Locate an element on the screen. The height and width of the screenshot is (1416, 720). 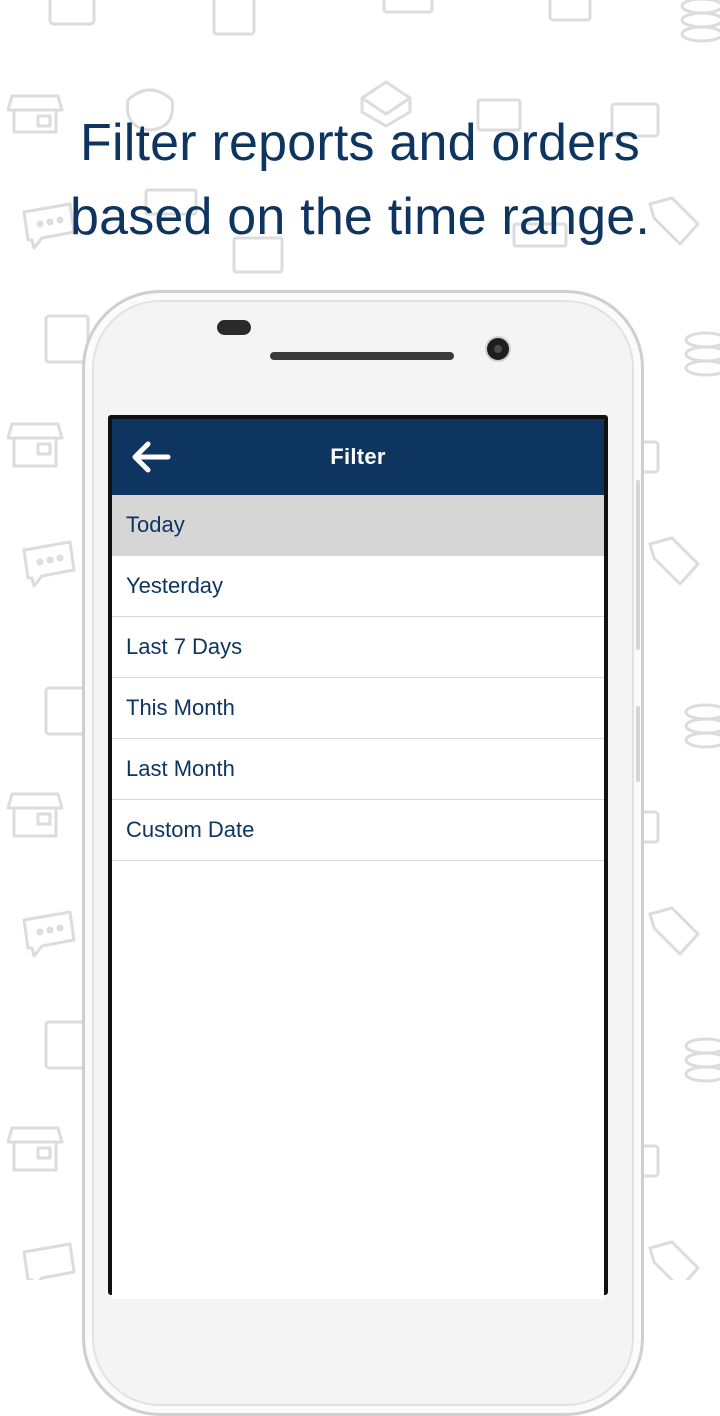
phone-speaker is located at coordinates (362, 356).